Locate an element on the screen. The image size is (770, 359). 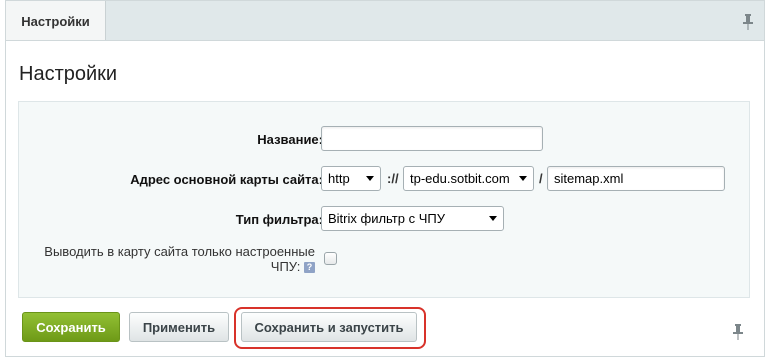
save-button: Сохранить is located at coordinates (71, 327).